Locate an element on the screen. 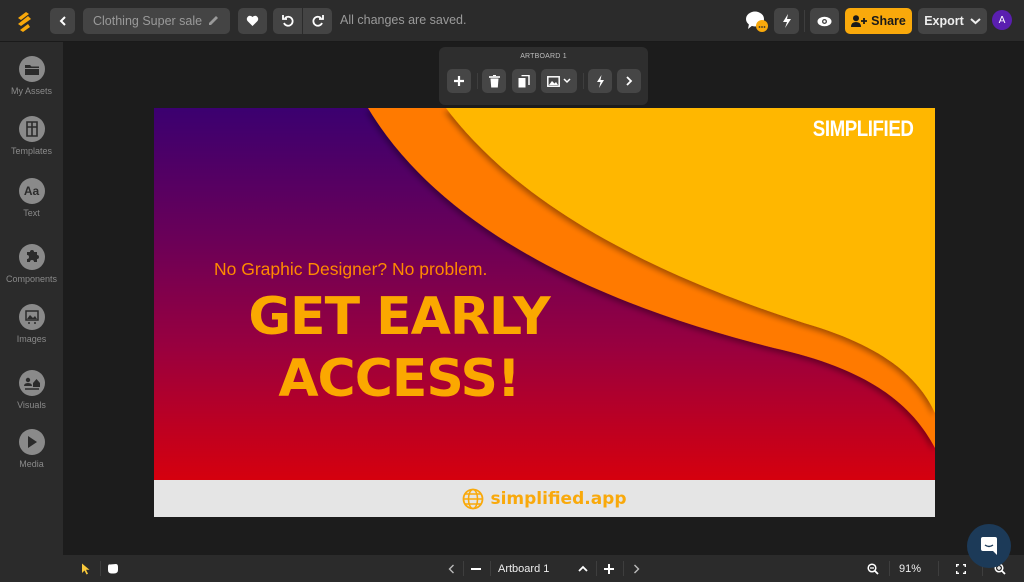  zoom-out-button is located at coordinates (873, 568).